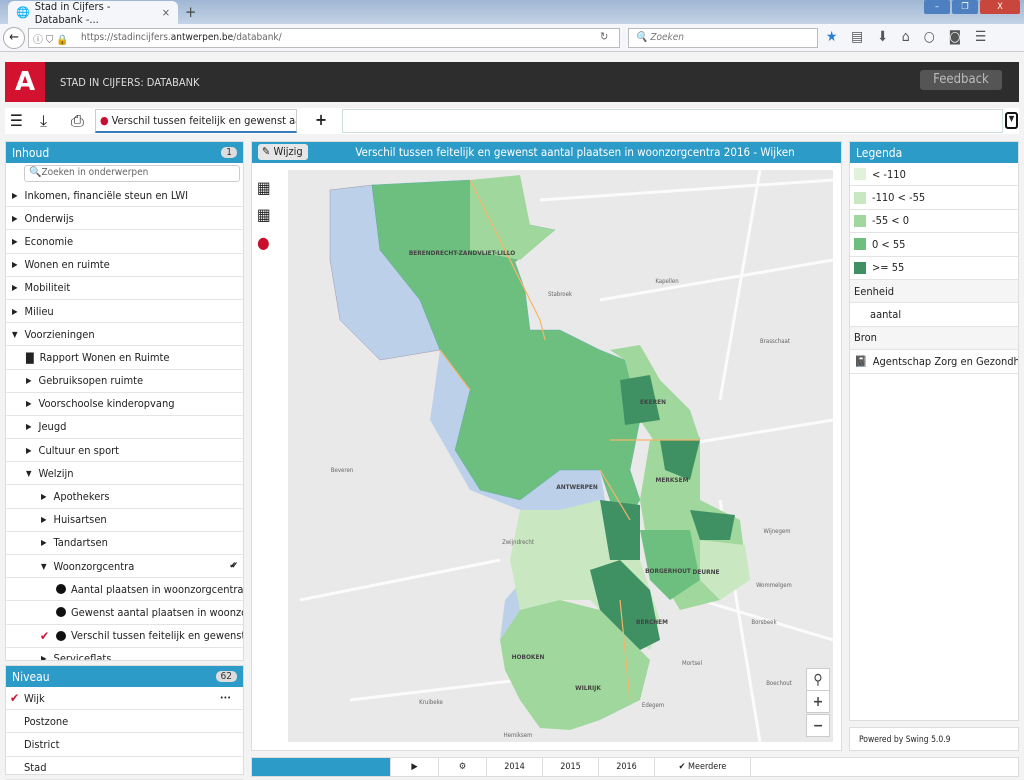 The width and height of the screenshot is (1024, 780). Describe the element at coordinates (124, 654) in the screenshot. I see `topic-item: ▶ Serviceflats` at that location.